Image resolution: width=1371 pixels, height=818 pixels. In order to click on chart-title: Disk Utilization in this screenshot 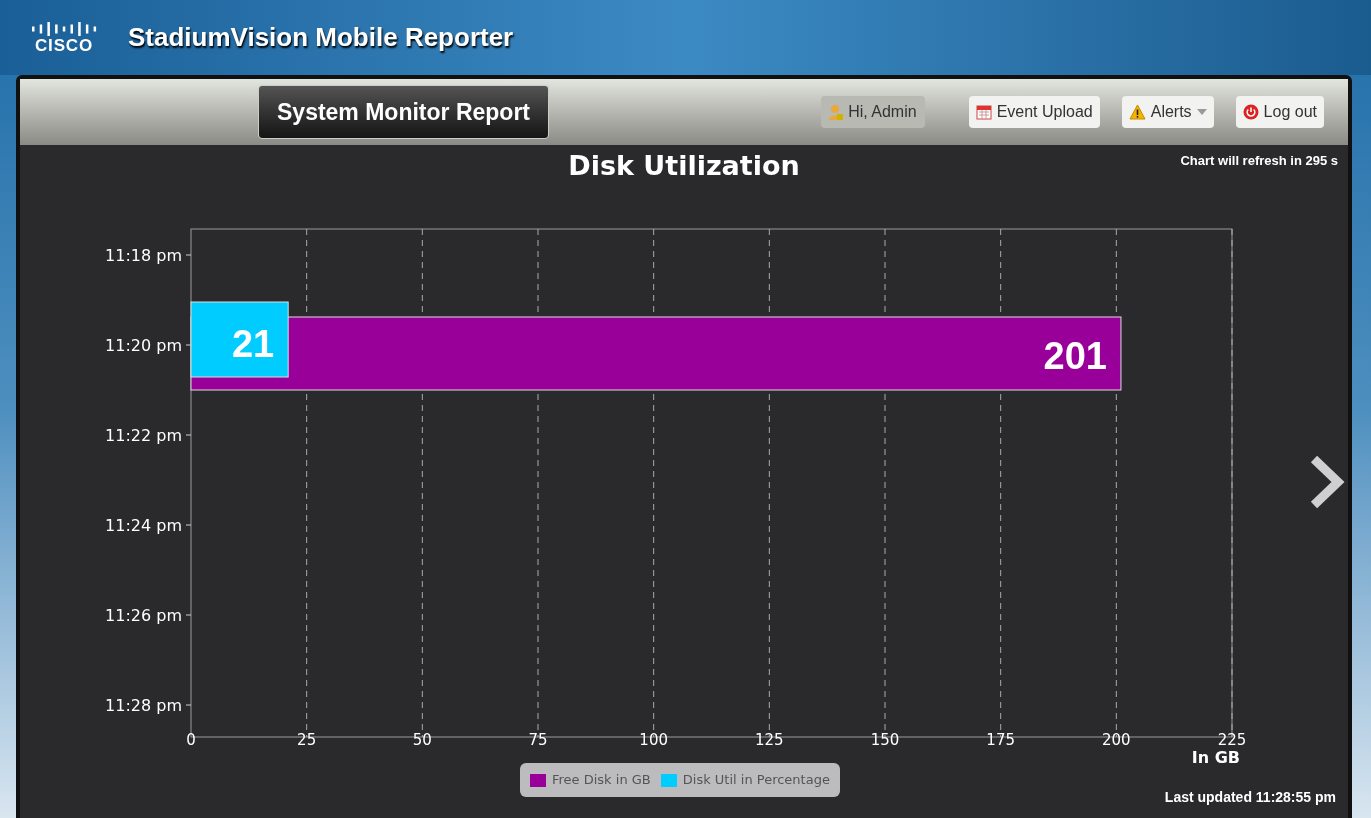, I will do `click(684, 166)`.